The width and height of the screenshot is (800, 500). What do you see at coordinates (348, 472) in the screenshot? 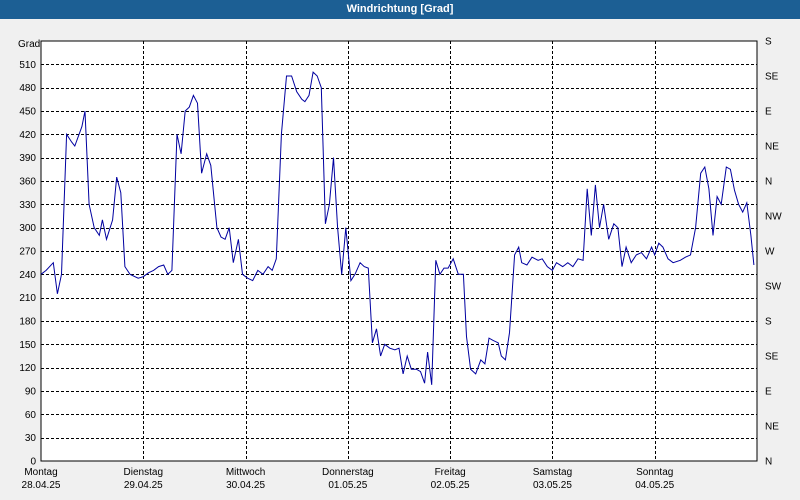
I see `x-tick-day: Donnerstag` at bounding box center [348, 472].